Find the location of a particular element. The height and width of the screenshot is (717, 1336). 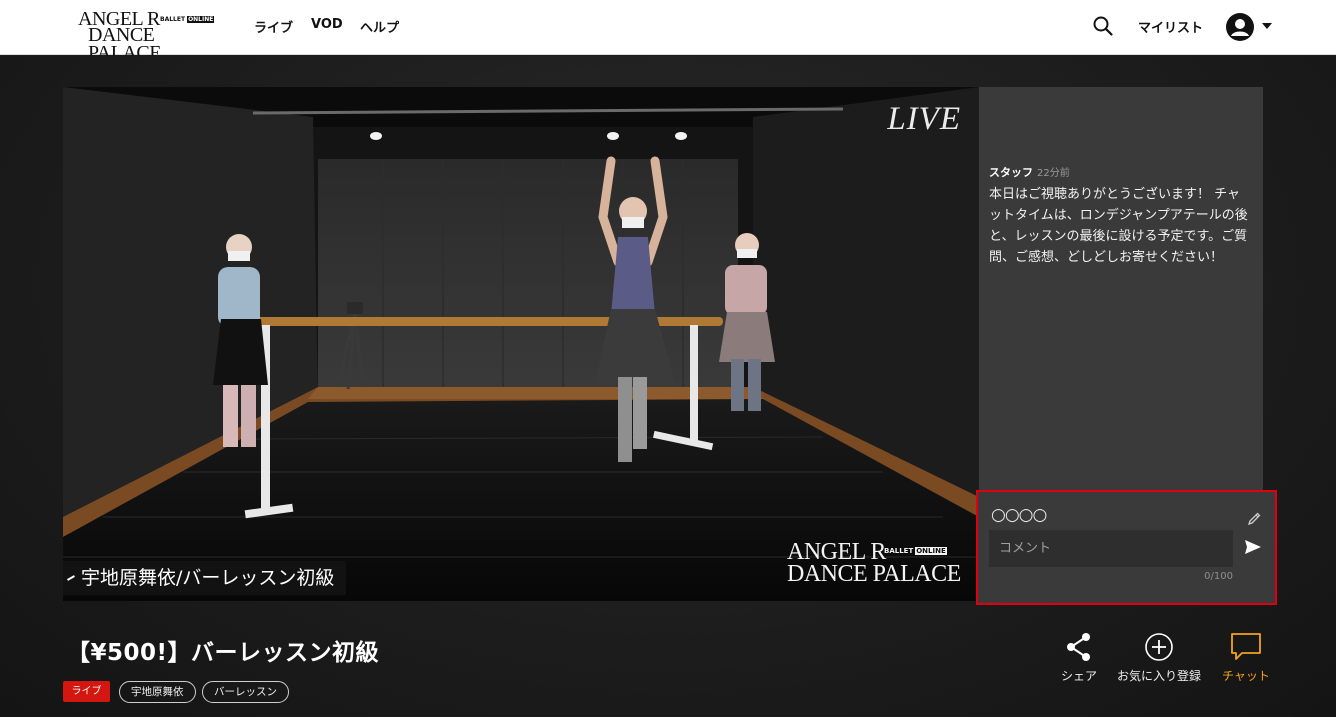

favorite-label: お気に入り登録 is located at coordinates (1158, 676).